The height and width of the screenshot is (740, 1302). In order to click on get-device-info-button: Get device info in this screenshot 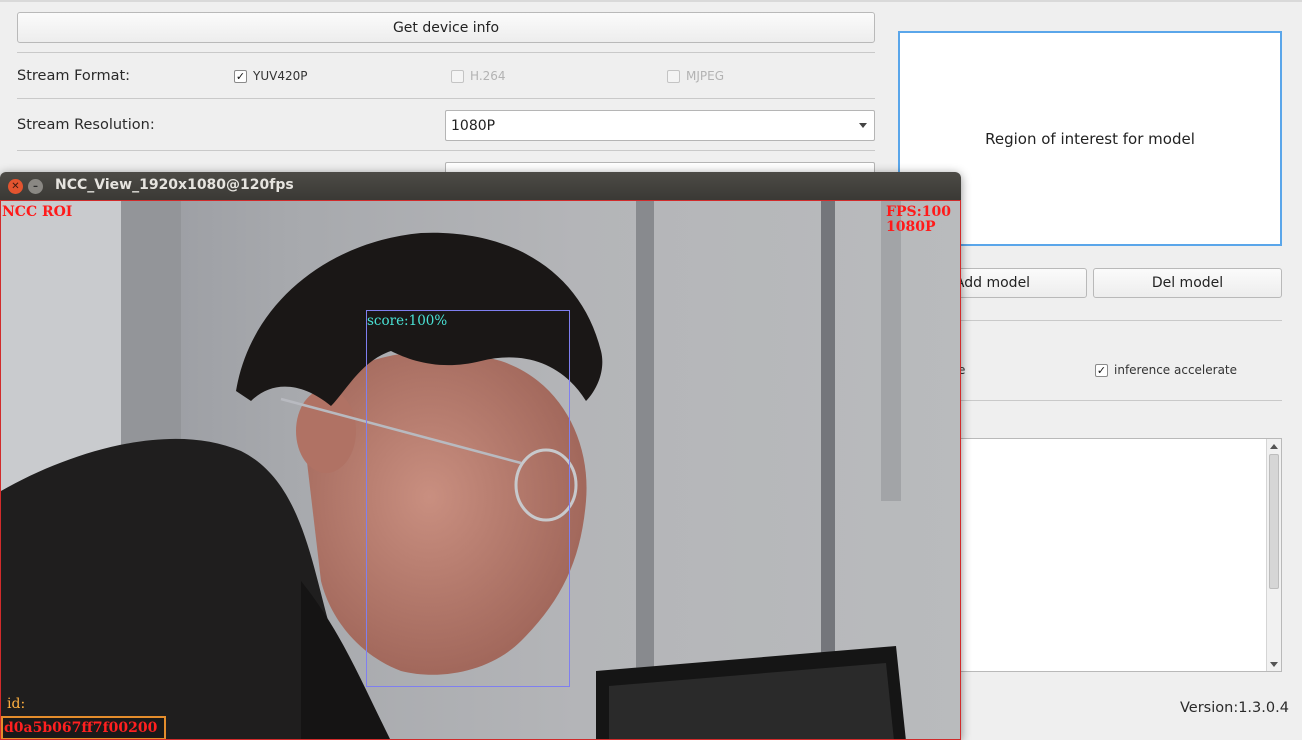, I will do `click(446, 27)`.